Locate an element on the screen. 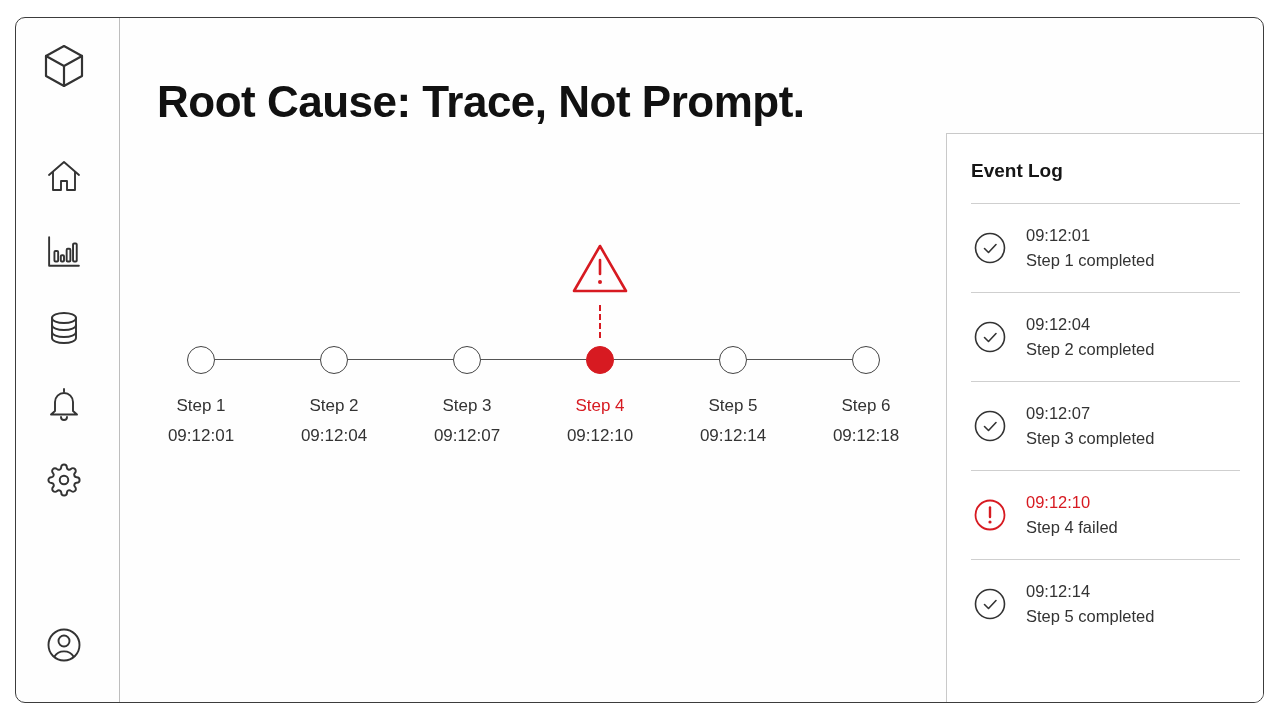 The width and height of the screenshot is (1279, 720). step-time: 09:12:18 is located at coordinates (866, 435).